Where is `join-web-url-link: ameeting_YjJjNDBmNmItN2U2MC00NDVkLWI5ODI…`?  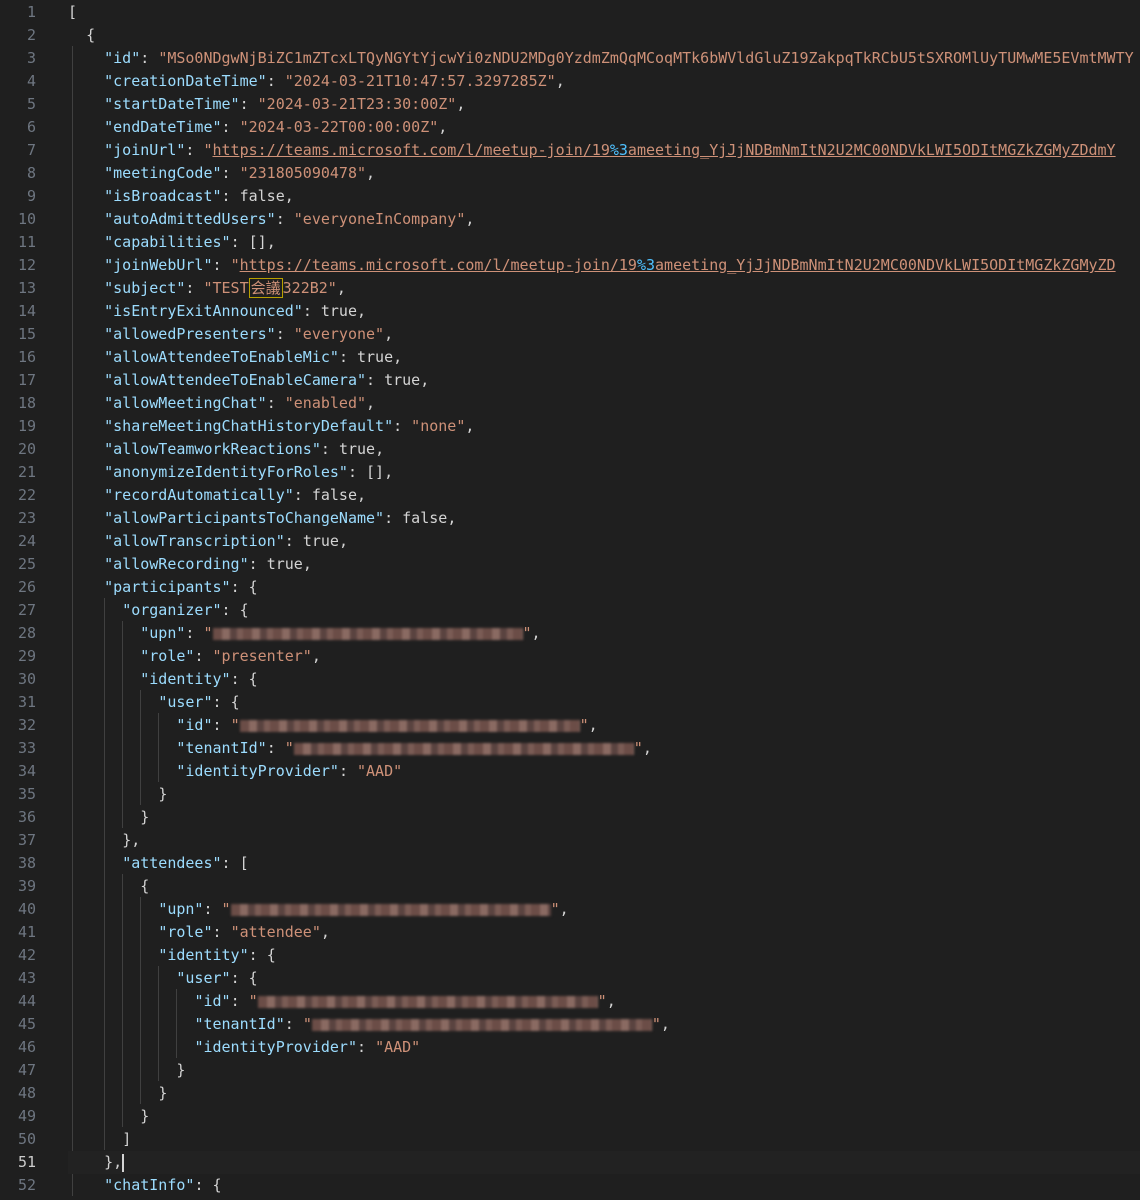 join-web-url-link: ameeting_YjJjNDBmNmItN2U2MC00NDVkLWI5ODI… is located at coordinates (885, 265).